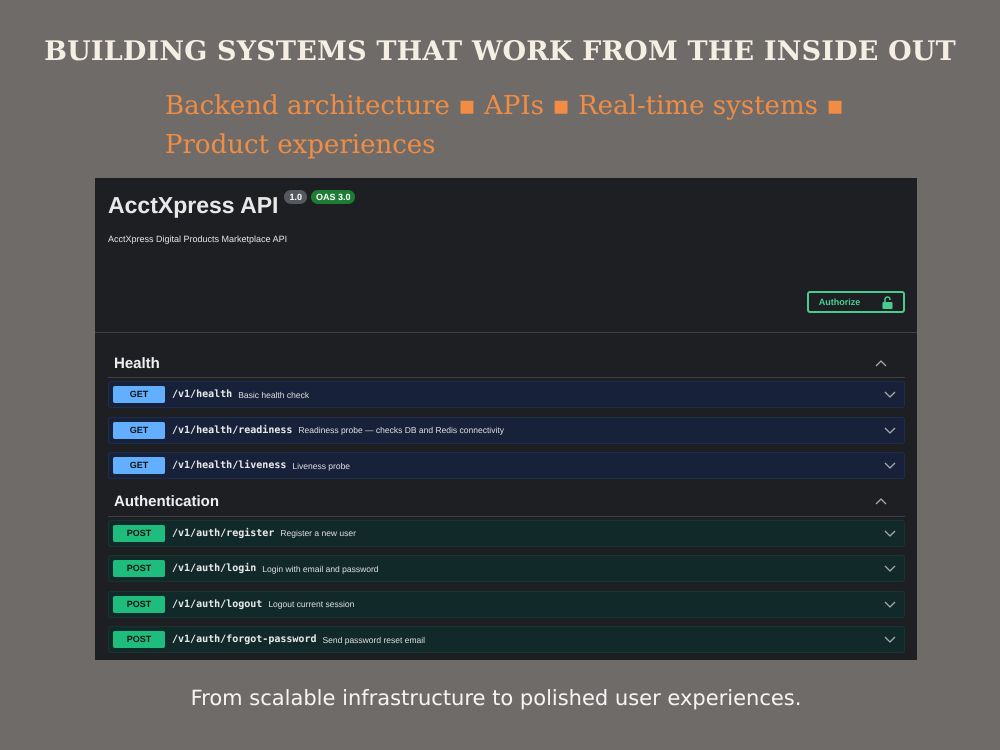 The width and height of the screenshot is (1000, 750). I want to click on endpoint-row: POST /v1/auth/login Login with email and password, so click(506, 568).